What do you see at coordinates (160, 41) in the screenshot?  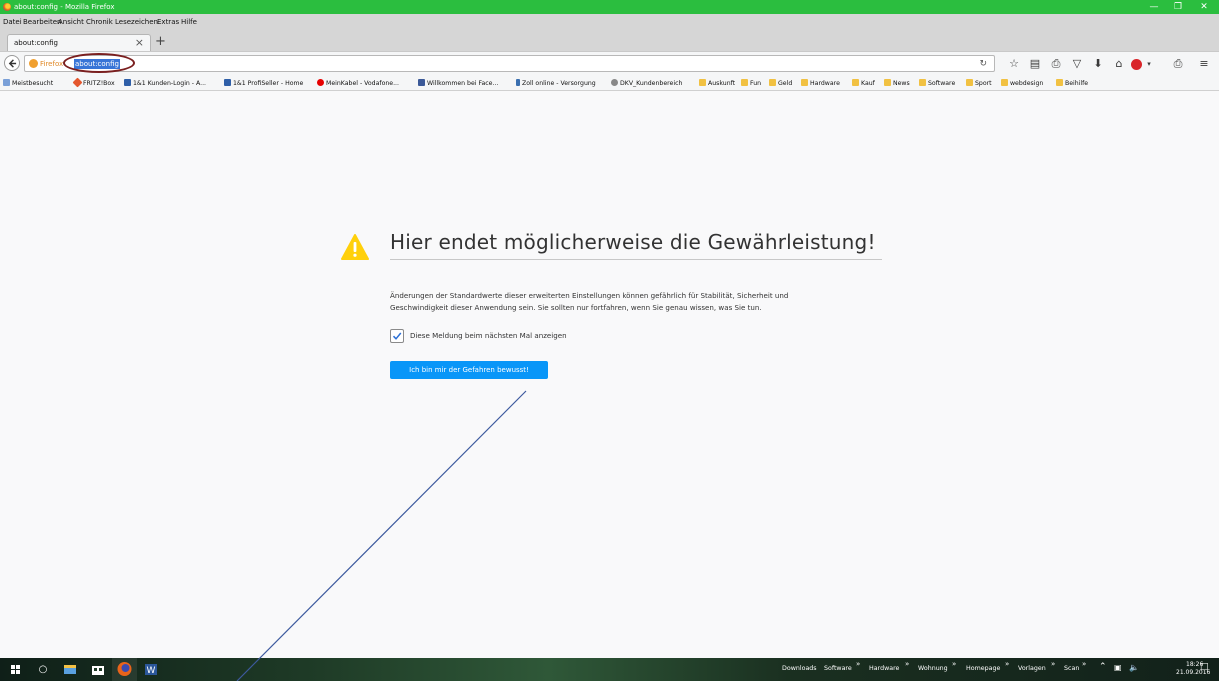 I see `new-tab-plus-icon: +` at bounding box center [160, 41].